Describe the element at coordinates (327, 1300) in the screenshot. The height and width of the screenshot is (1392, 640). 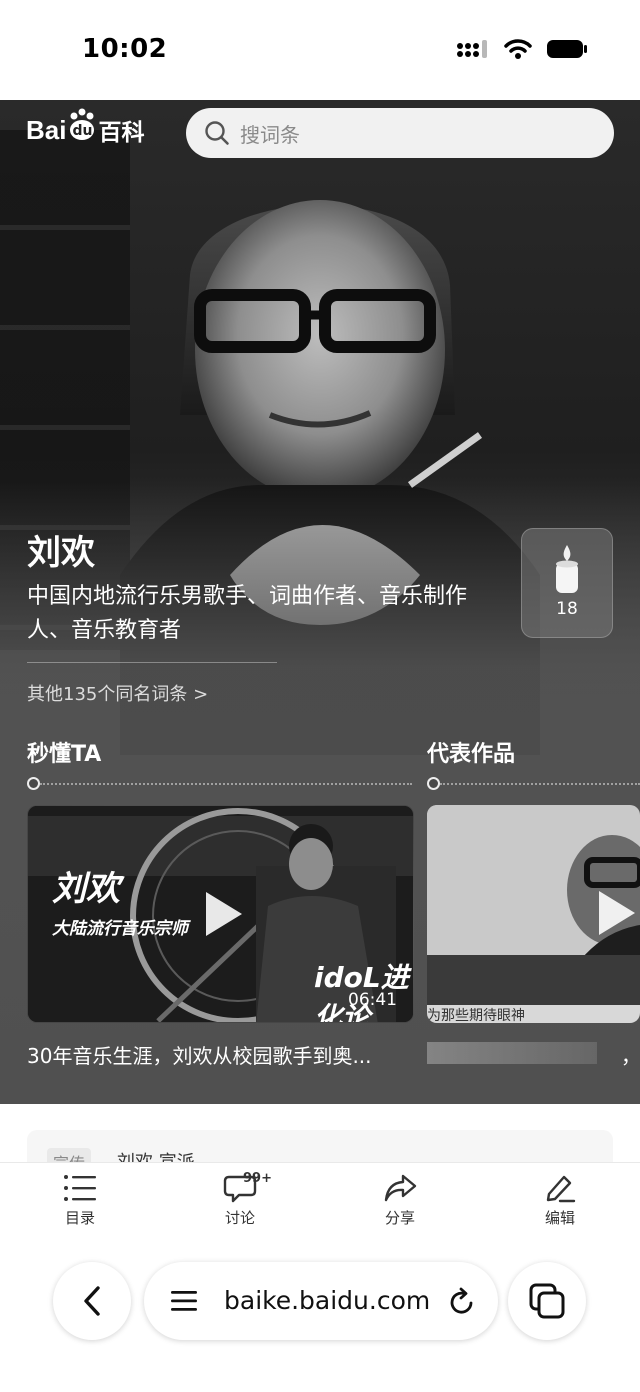
I see `url-text: baike.baidu.com` at that location.